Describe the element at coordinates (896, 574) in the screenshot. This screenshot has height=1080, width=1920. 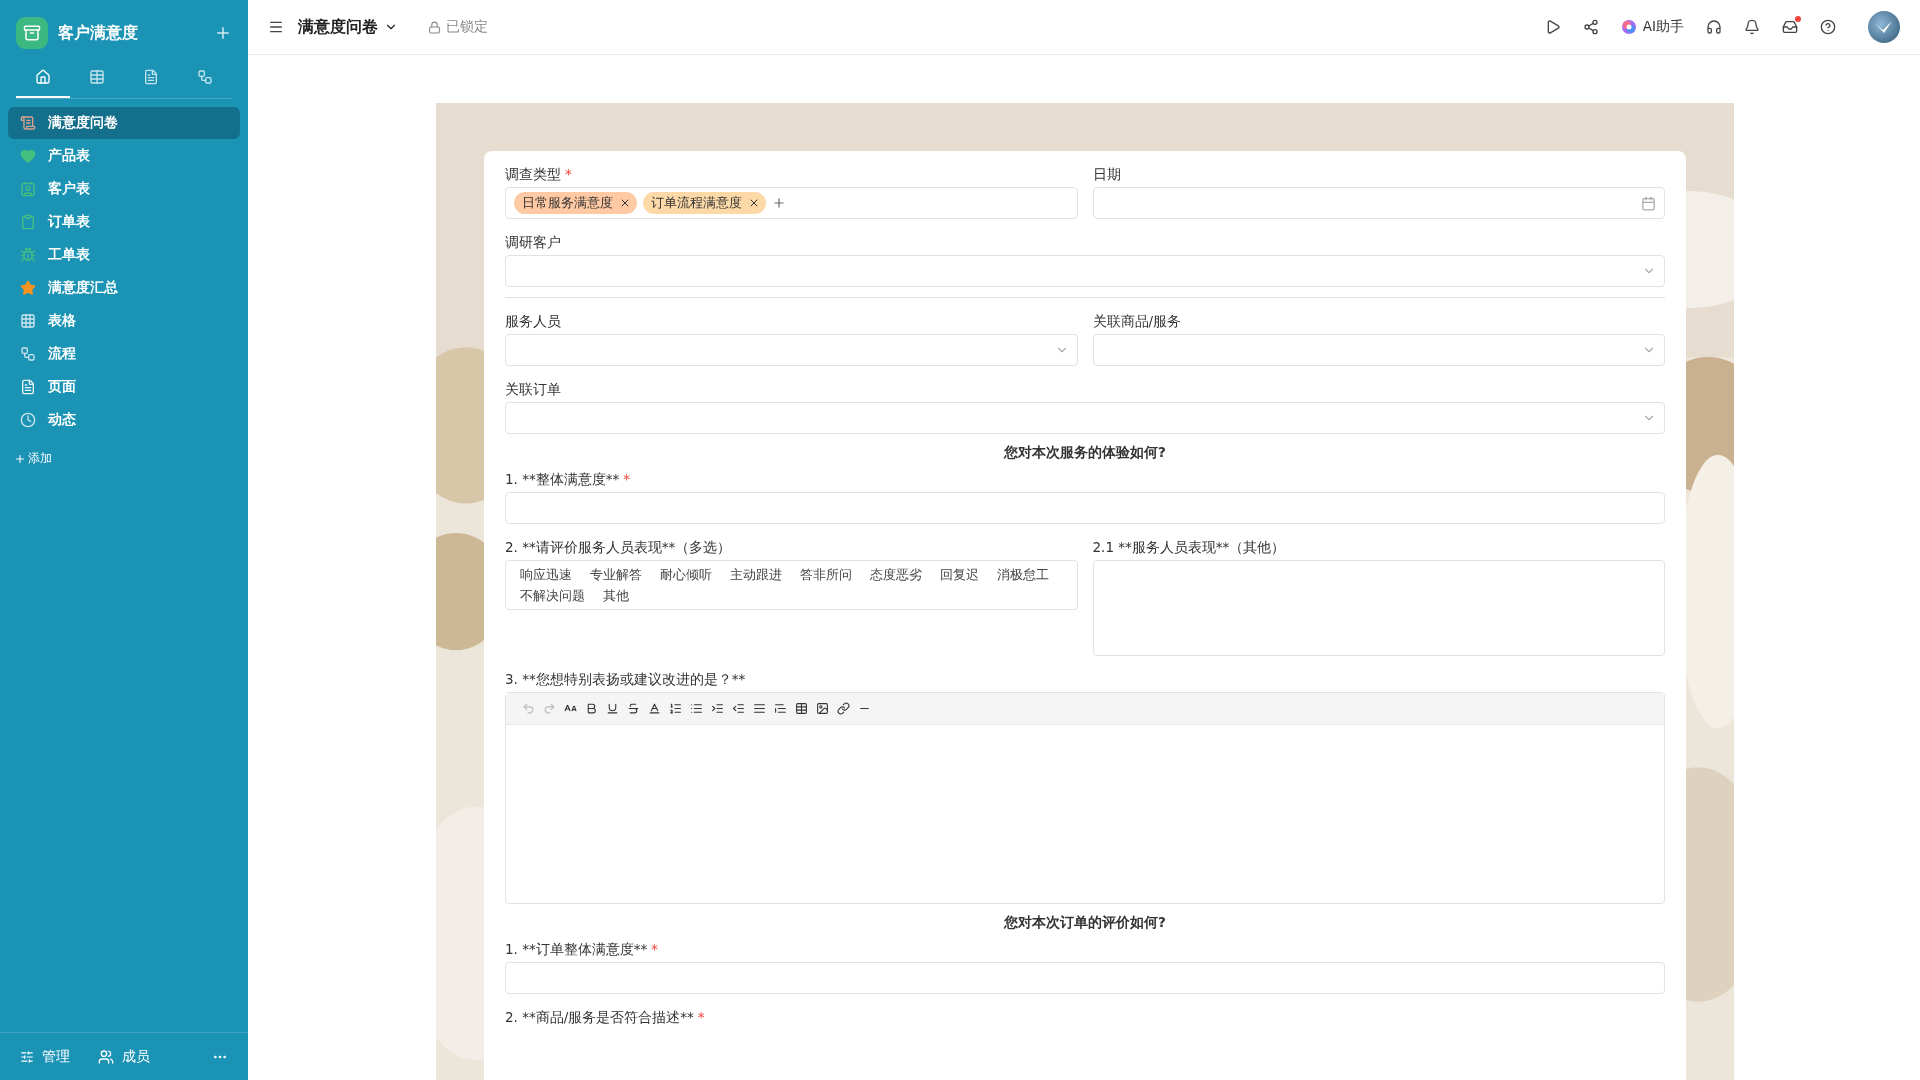
I see `option: 态度恶劣` at that location.